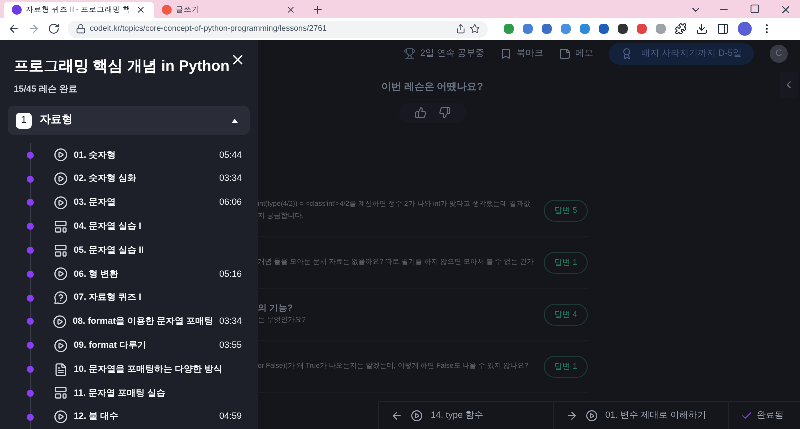 This screenshot has width=800, height=429. I want to click on reload-icon, so click(54, 29).